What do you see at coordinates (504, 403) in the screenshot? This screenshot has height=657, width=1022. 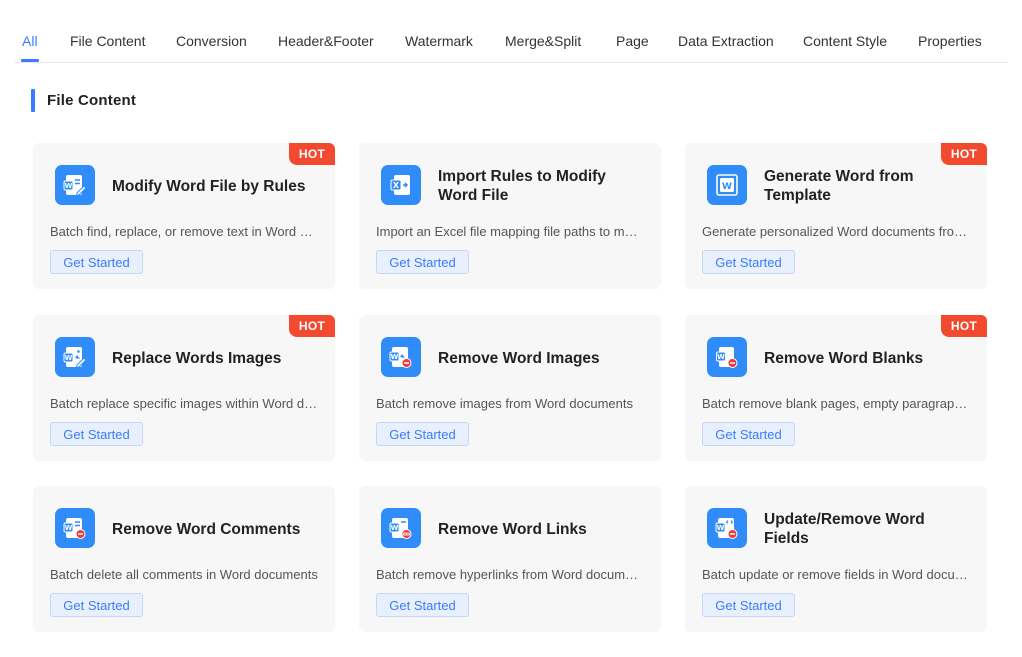 I see `card-description: Batch remove images from Word documents` at bounding box center [504, 403].